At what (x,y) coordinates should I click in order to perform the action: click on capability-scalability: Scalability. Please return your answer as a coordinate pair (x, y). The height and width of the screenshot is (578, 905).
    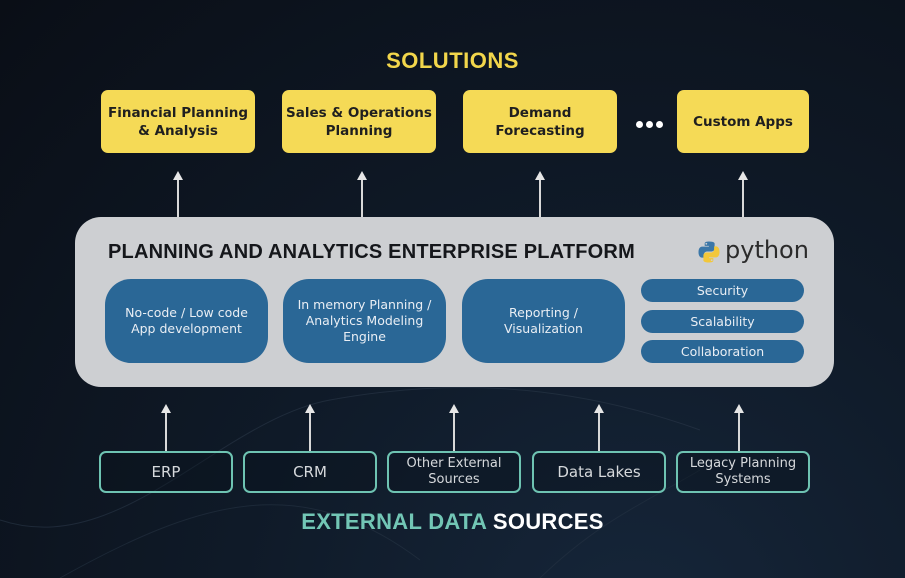
    Looking at the image, I should click on (722, 321).